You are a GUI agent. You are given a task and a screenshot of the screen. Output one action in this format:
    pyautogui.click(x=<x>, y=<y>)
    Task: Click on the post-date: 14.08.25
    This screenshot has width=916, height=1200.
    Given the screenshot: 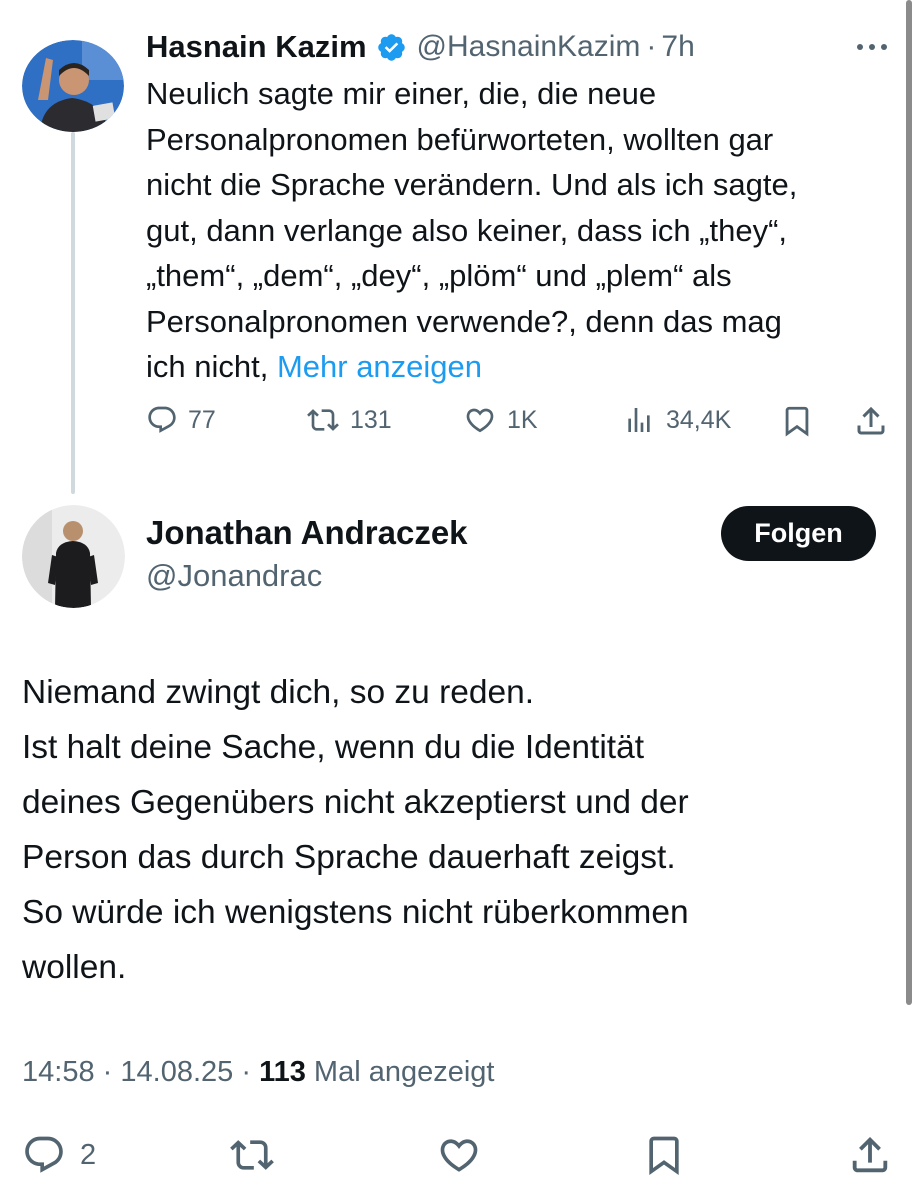 What is the action you would take?
    pyautogui.click(x=176, y=1072)
    